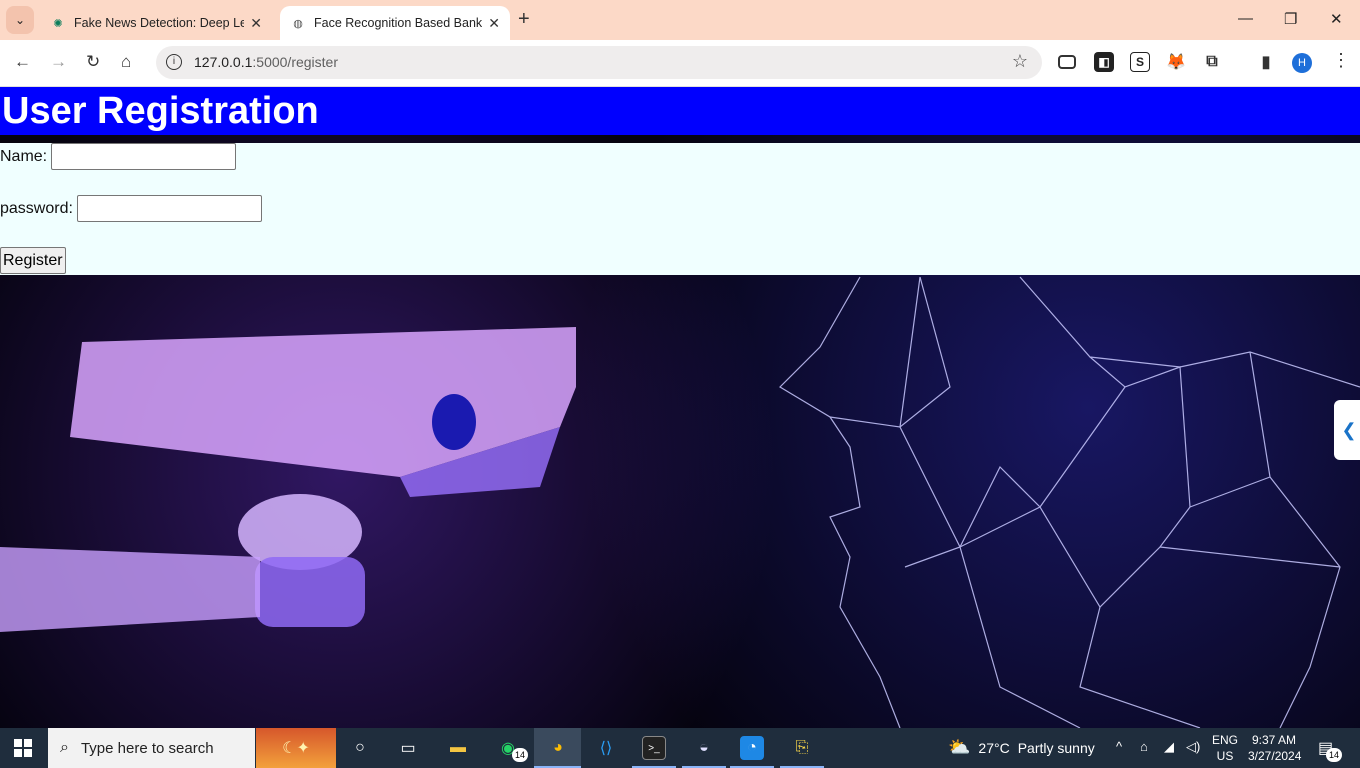  What do you see at coordinates (520, 755) in the screenshot?
I see `whatsapp-badge: 14` at bounding box center [520, 755].